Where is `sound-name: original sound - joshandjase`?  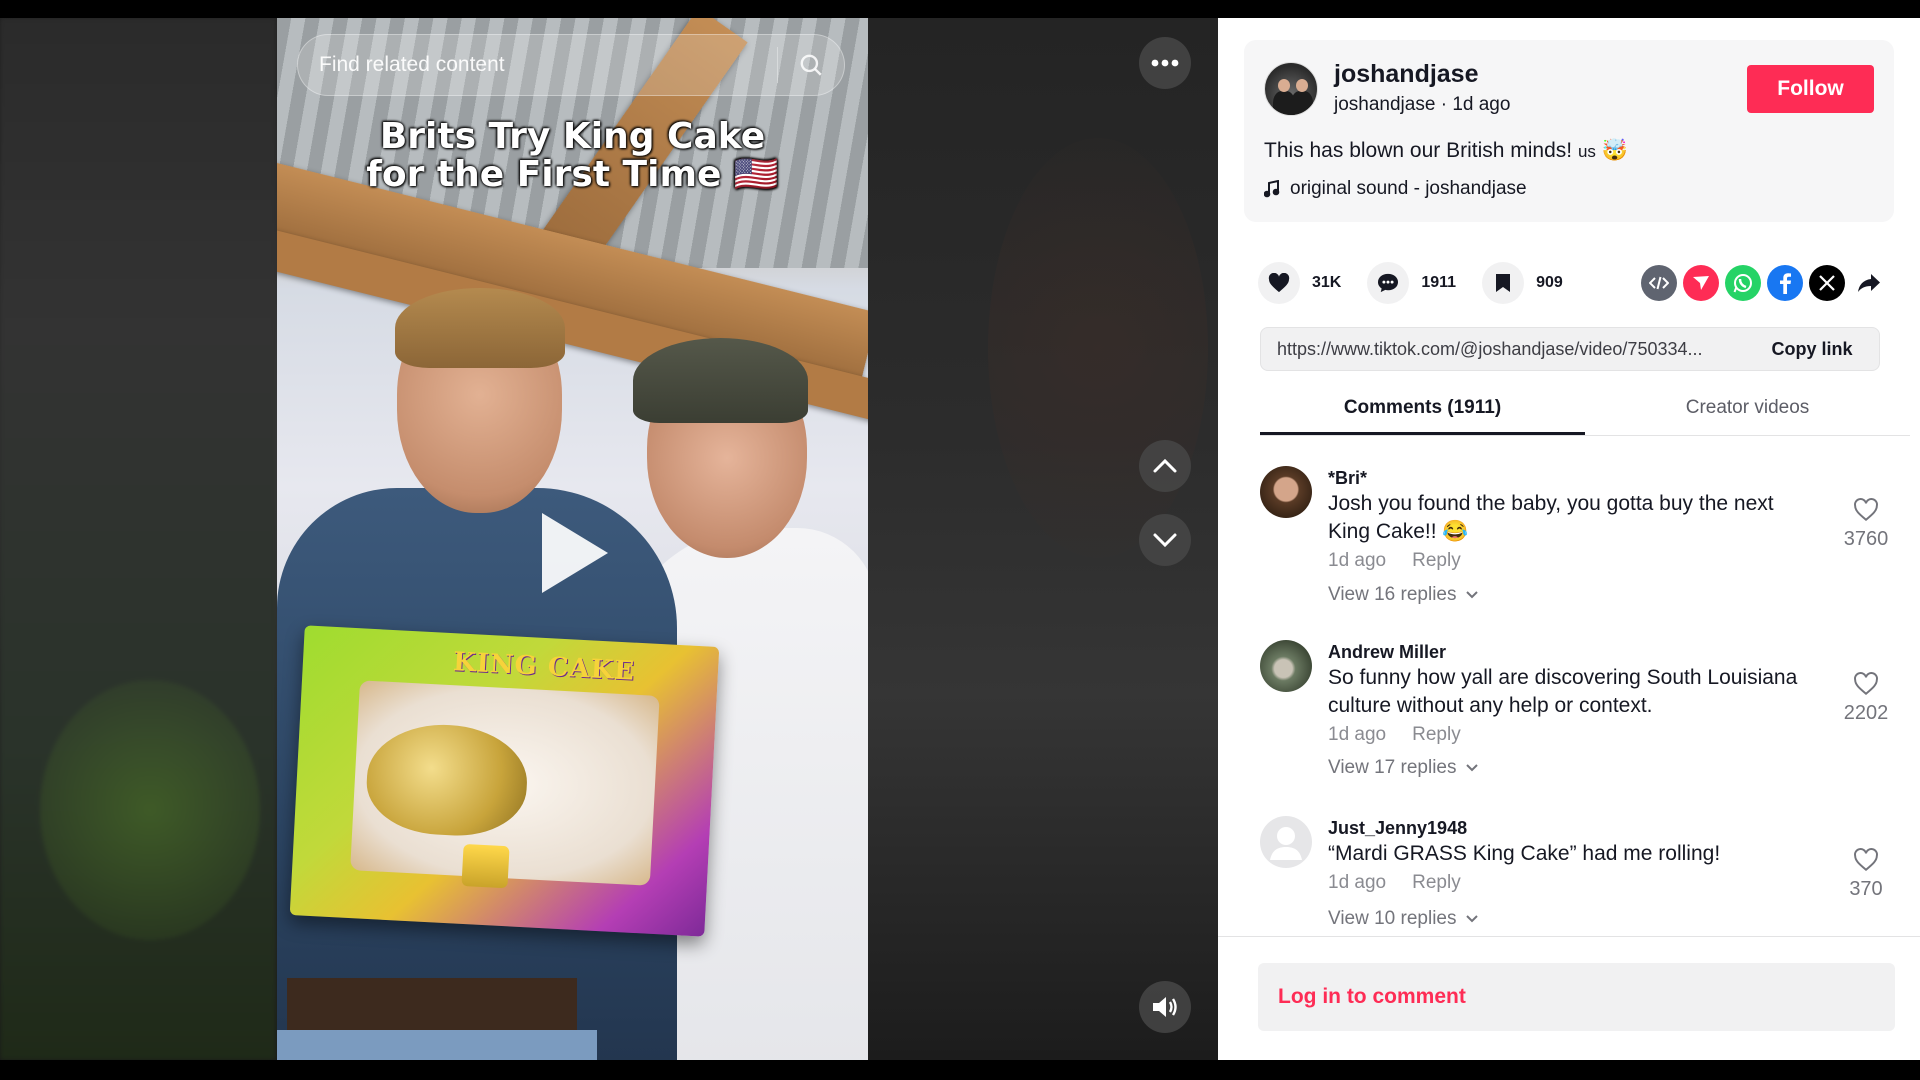 sound-name: original sound - joshandjase is located at coordinates (1408, 188).